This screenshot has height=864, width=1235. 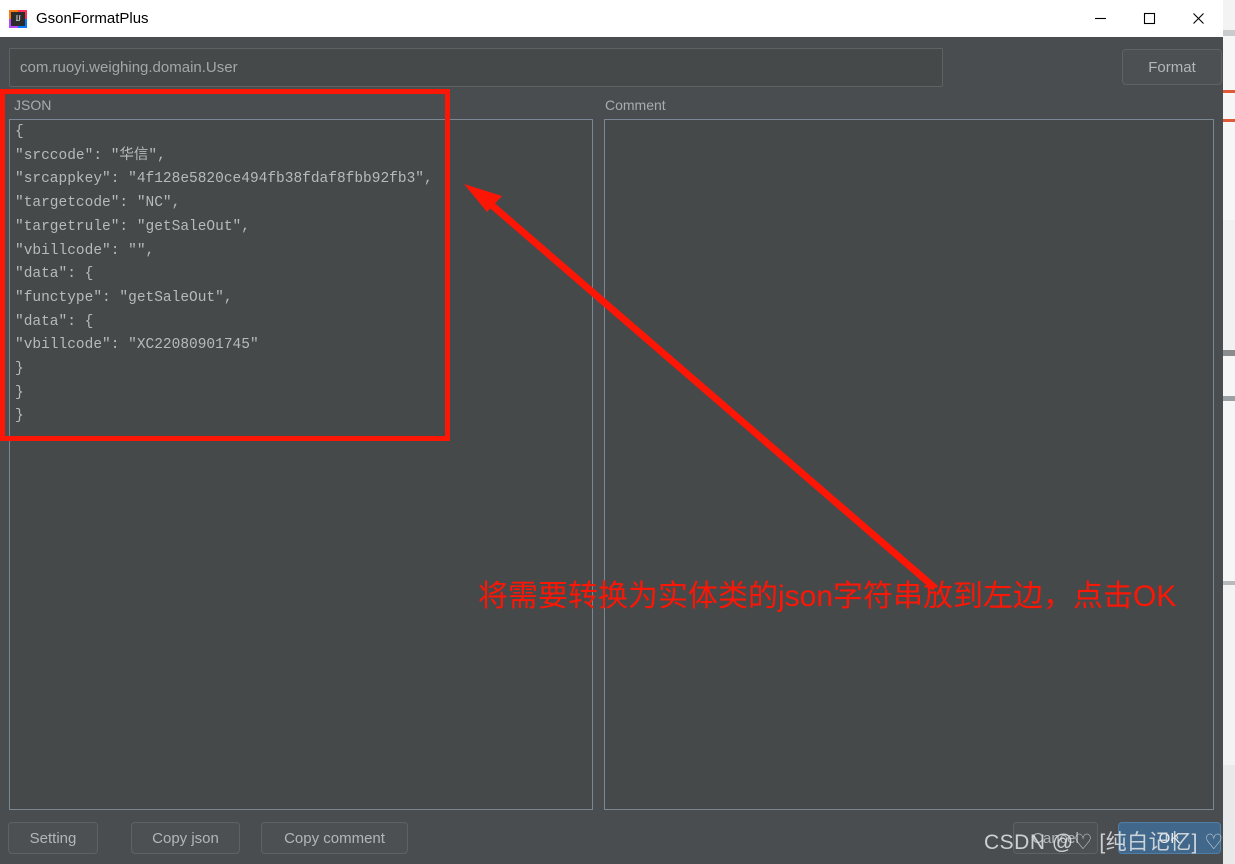 I want to click on minimize-icon, so click(x=1100, y=18).